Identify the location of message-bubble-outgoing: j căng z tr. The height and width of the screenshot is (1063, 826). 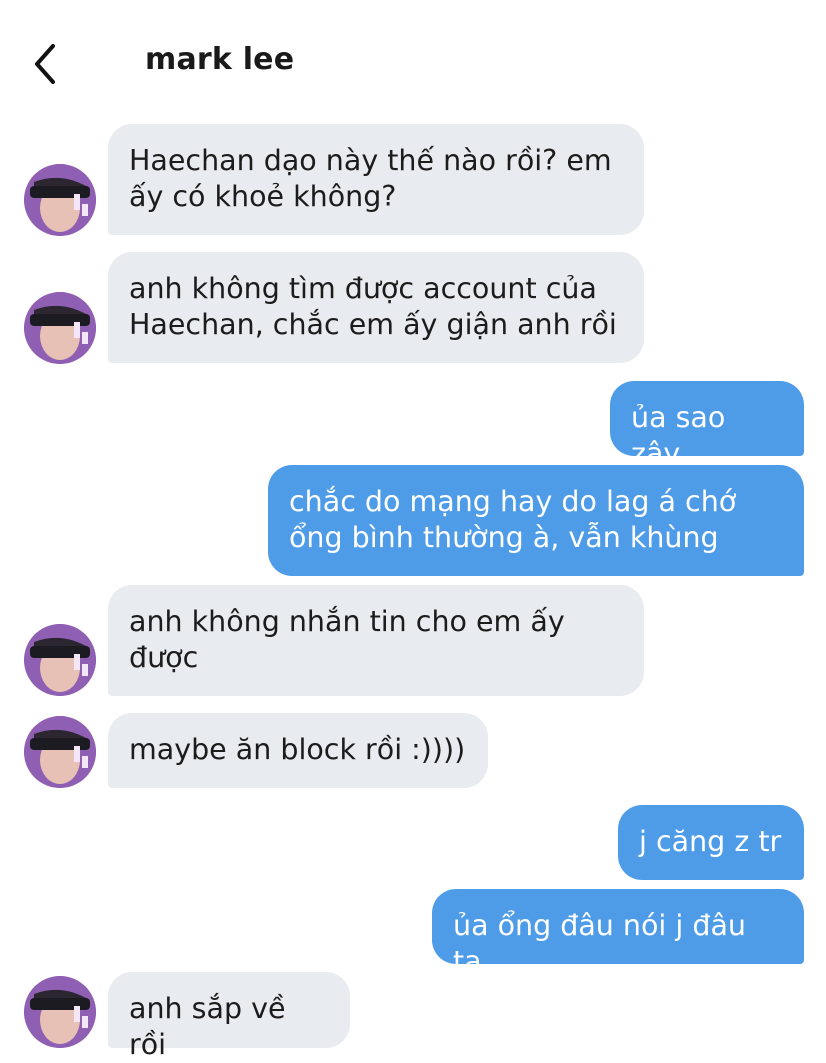
(711, 842).